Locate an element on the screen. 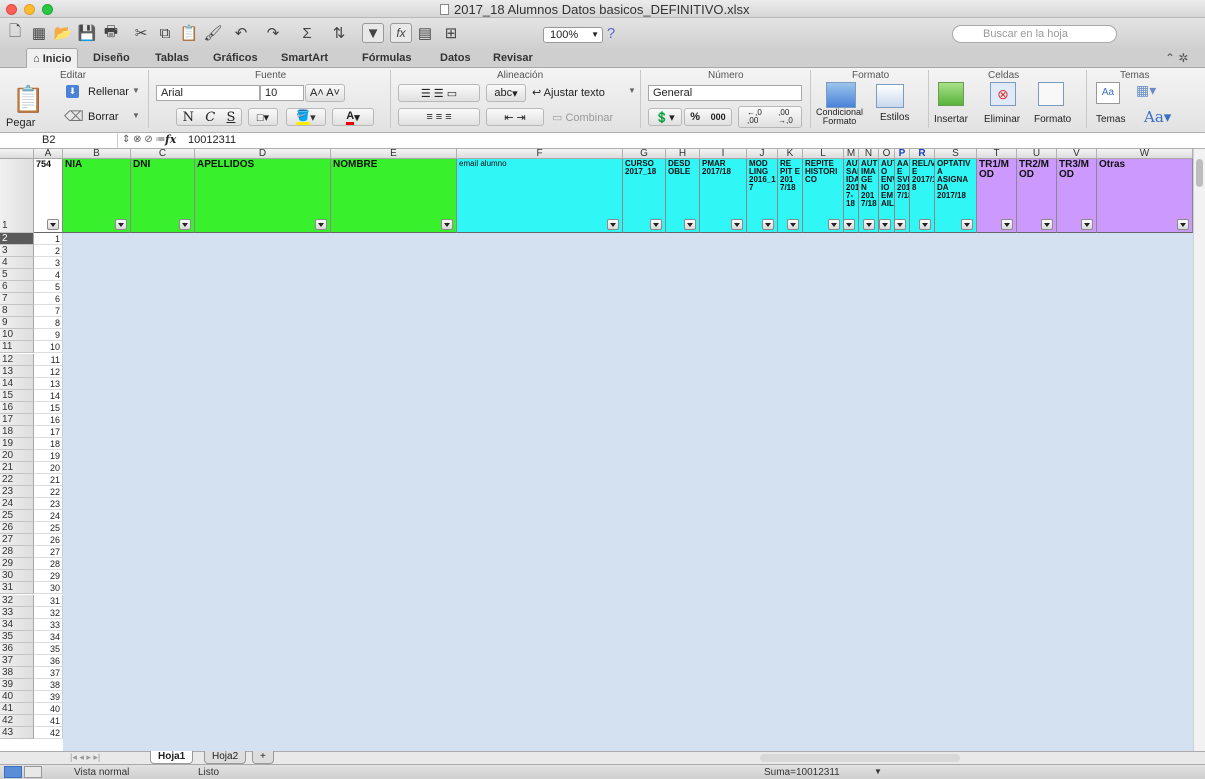 The height and width of the screenshot is (779, 1205). cell-a22: 21 is located at coordinates (48, 480).